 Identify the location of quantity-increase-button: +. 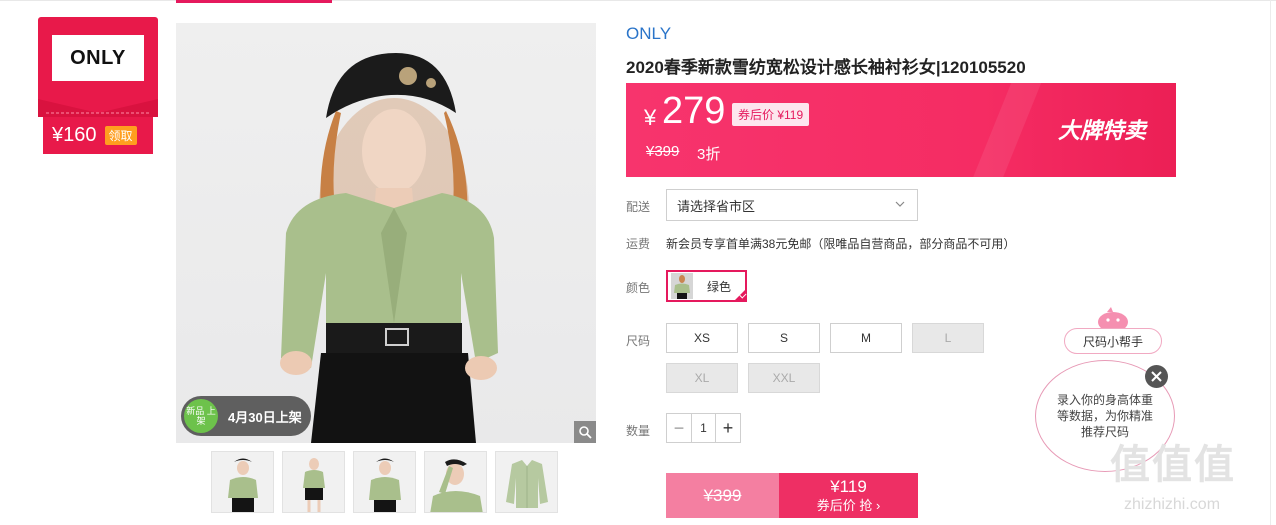
(728, 428).